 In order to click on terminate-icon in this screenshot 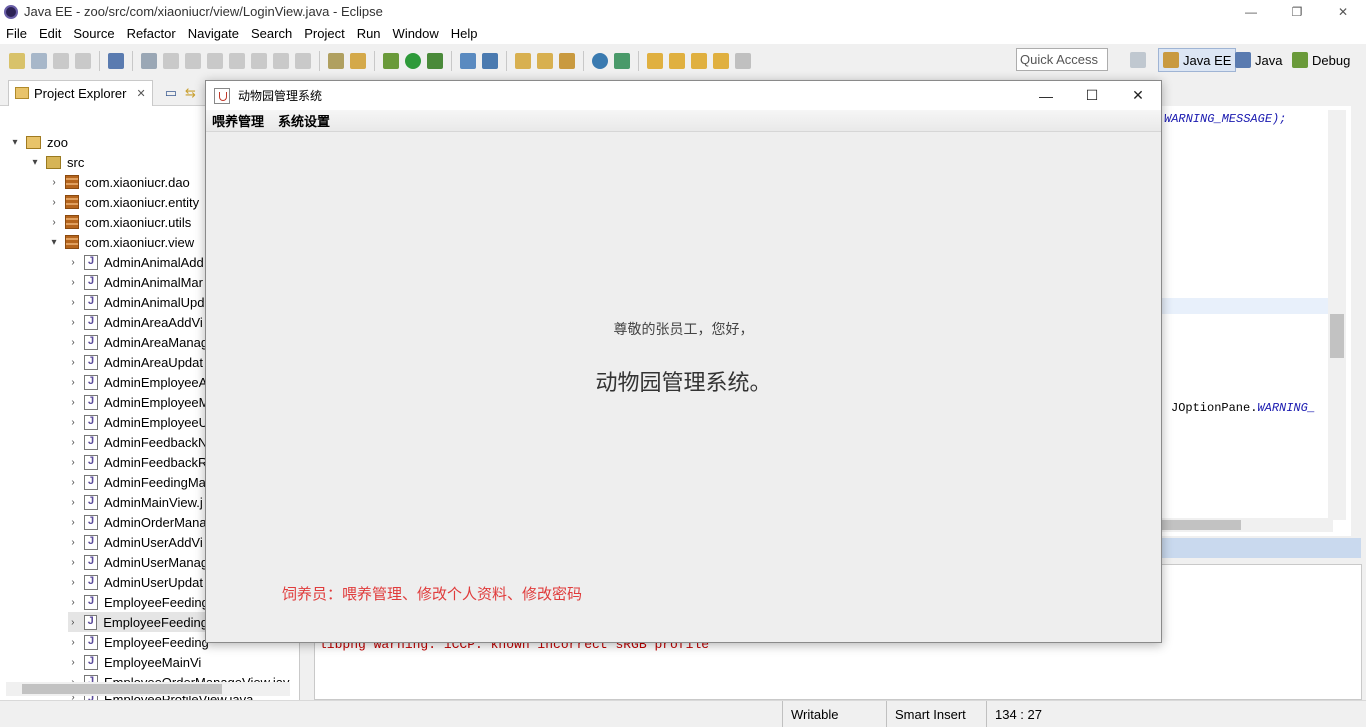, I will do `click(215, 61)`.